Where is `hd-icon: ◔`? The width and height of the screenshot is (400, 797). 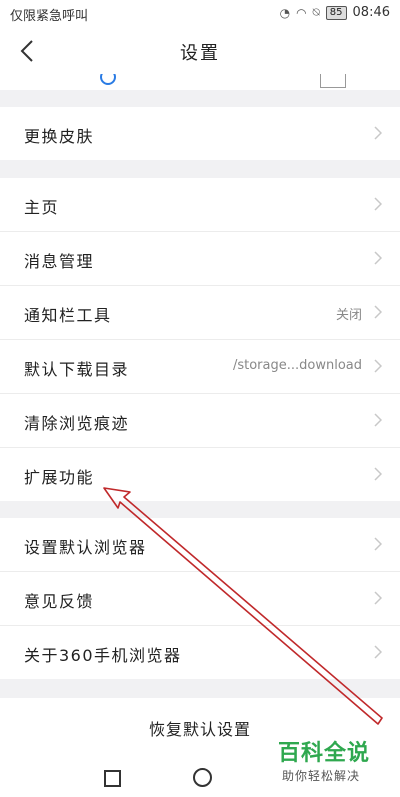
hd-icon: ◔ is located at coordinates (285, 12).